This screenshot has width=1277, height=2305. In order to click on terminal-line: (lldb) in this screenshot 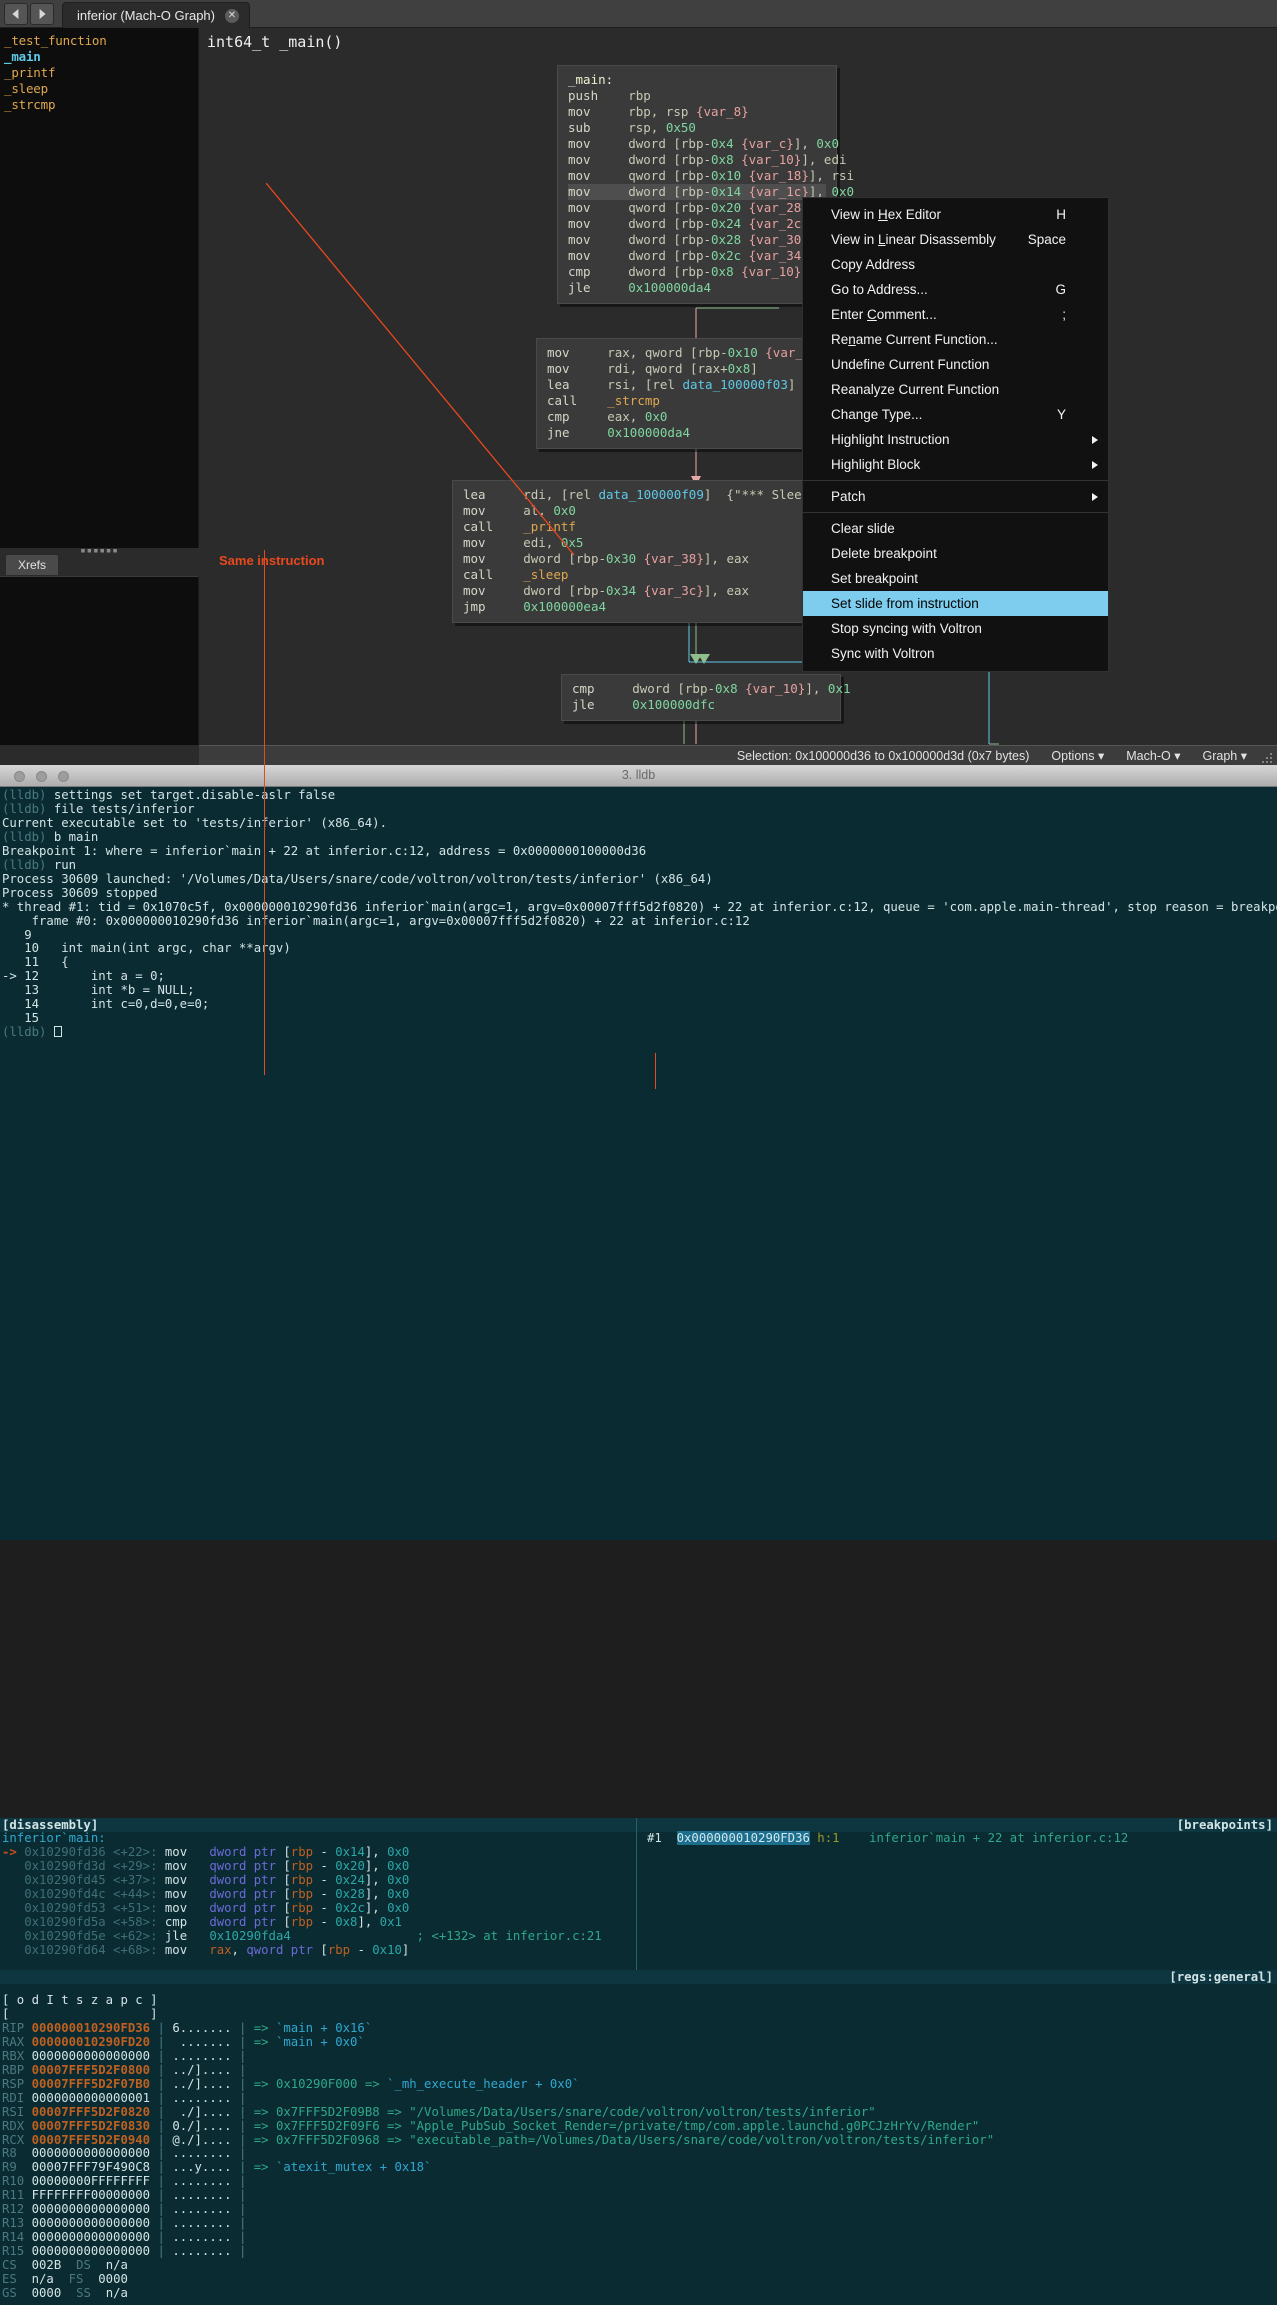, I will do `click(639, 1032)`.